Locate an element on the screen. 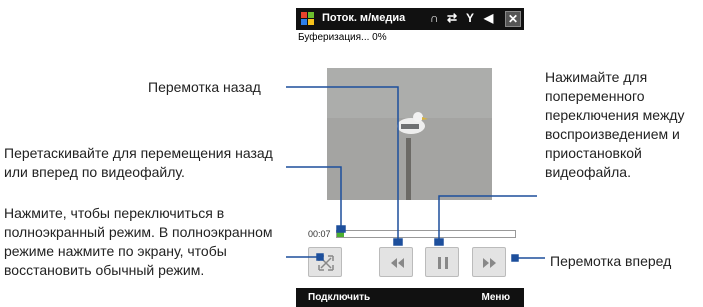 Image resolution: width=703 pixels, height=307 pixels. fast-forward-button is located at coordinates (489, 262).